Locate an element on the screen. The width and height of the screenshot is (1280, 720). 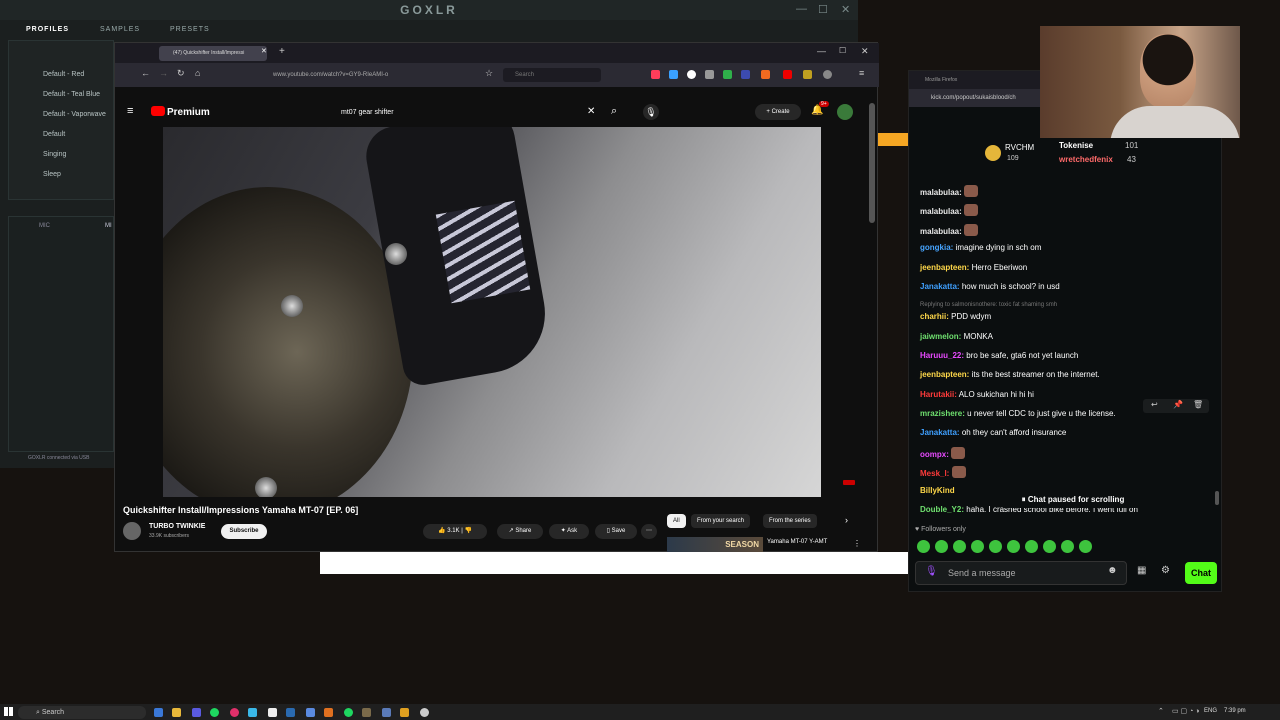
menu-icon: ≡ is located at coordinates (861, 73).